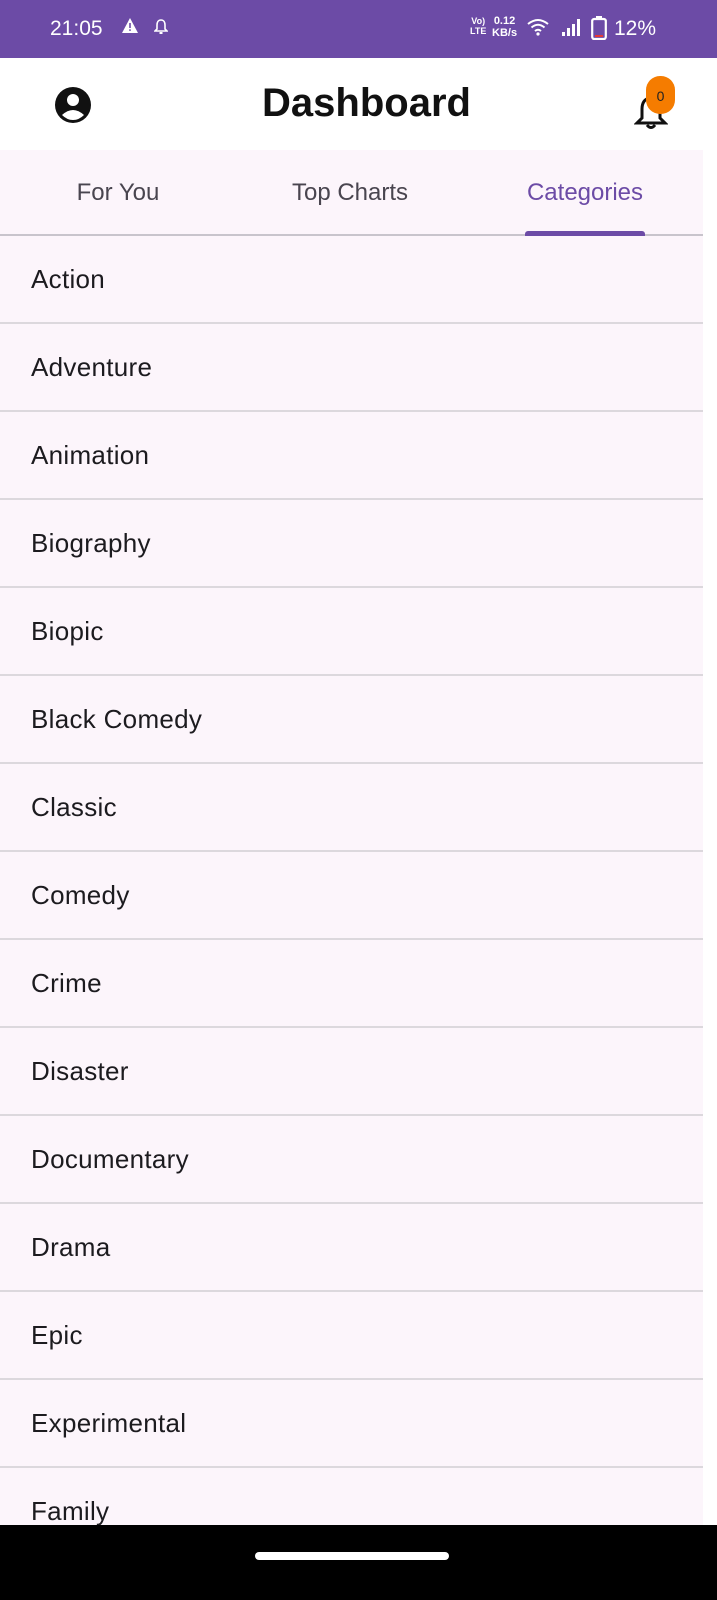 The width and height of the screenshot is (717, 1600). I want to click on speed-value: 0.12, so click(504, 21).